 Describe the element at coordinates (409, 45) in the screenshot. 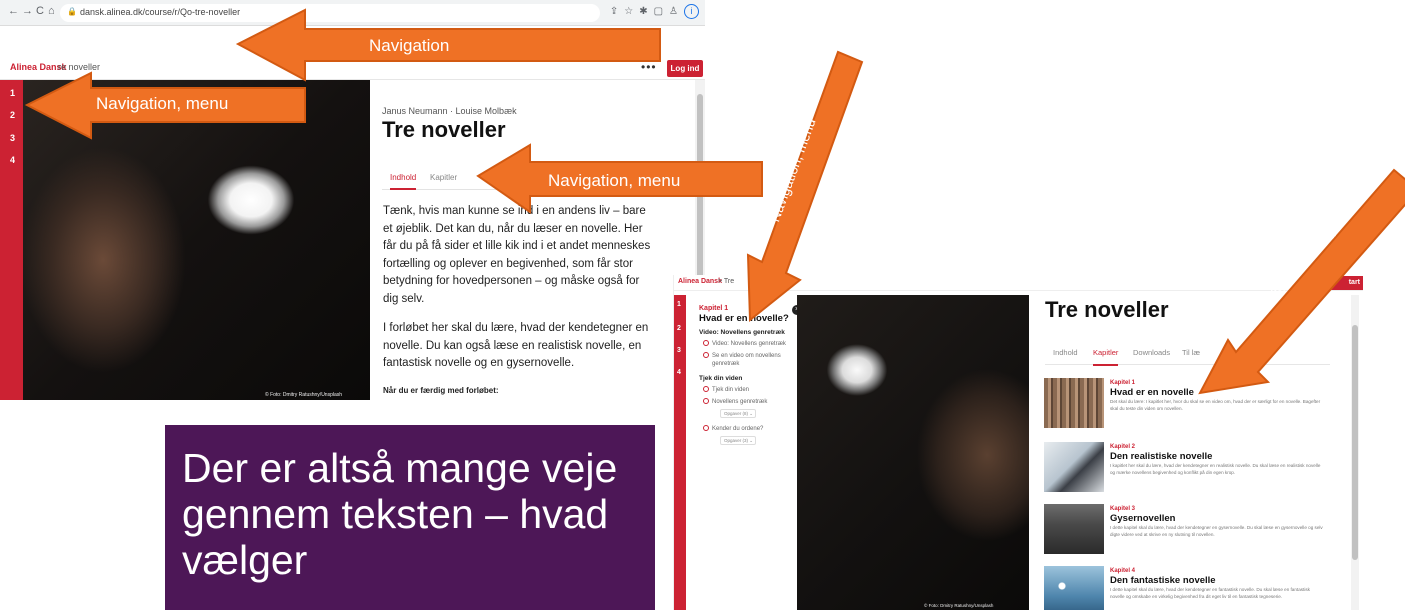

I see `arrow-label-navigation: Navigation` at that location.